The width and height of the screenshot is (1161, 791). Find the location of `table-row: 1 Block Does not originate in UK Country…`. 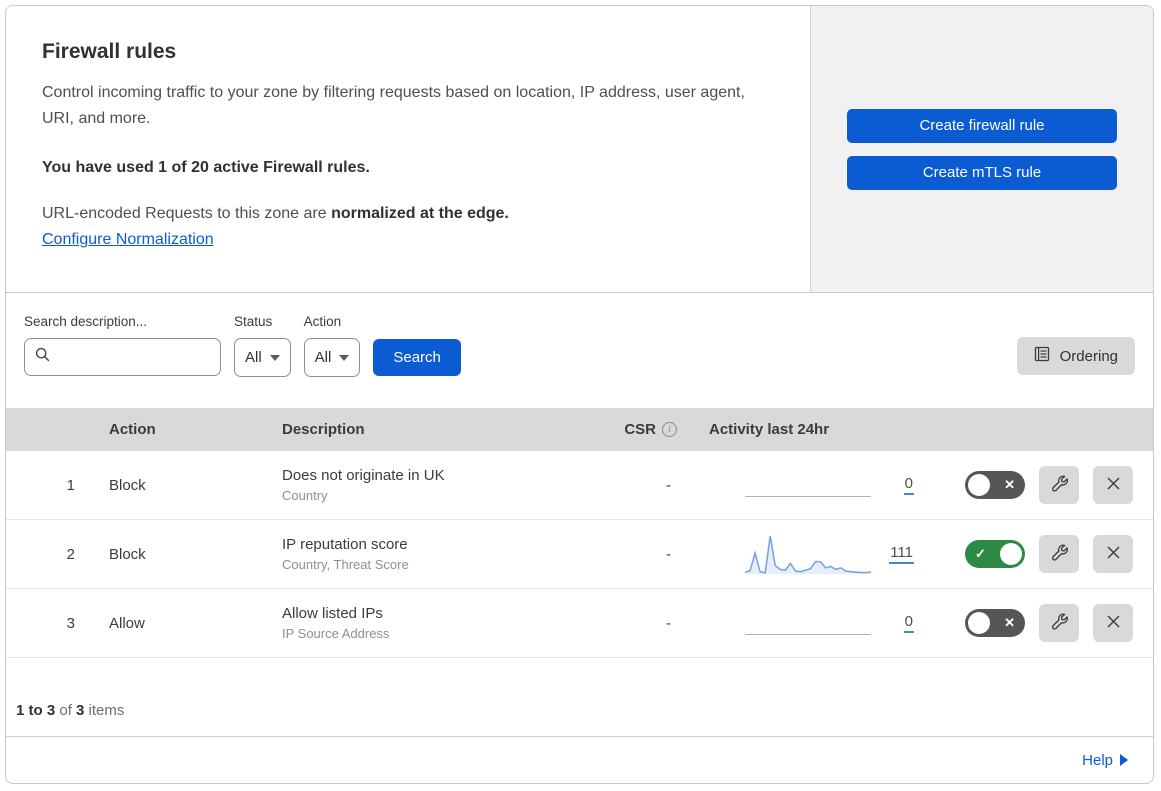

table-row: 1 Block Does not originate in UK Country… is located at coordinates (579, 485).